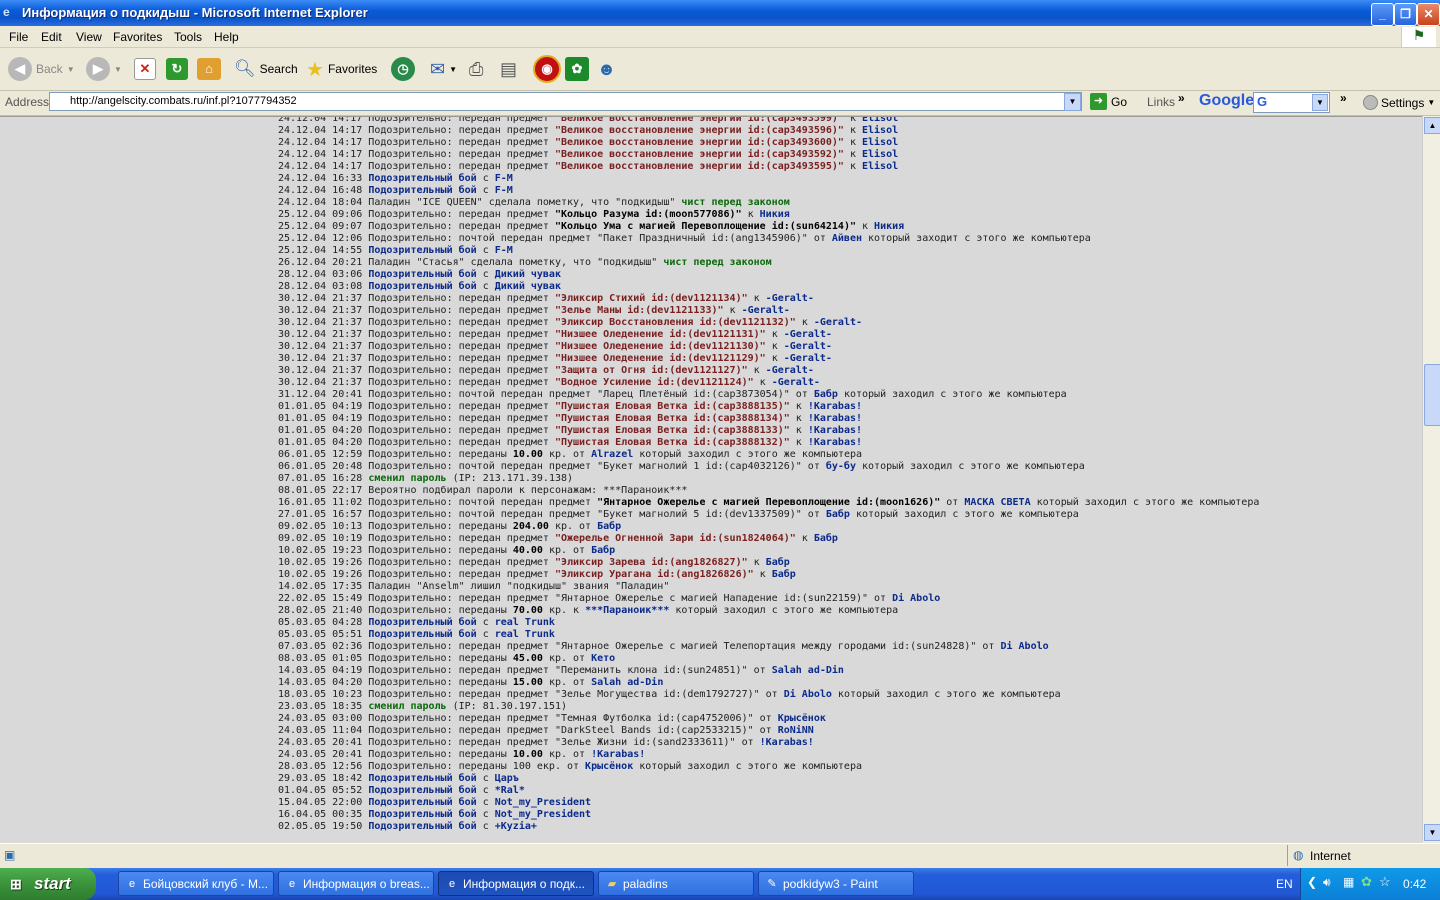 The image size is (1440, 900). Describe the element at coordinates (627, 610) in the screenshot. I see `user-link: ***Параноик***` at that location.